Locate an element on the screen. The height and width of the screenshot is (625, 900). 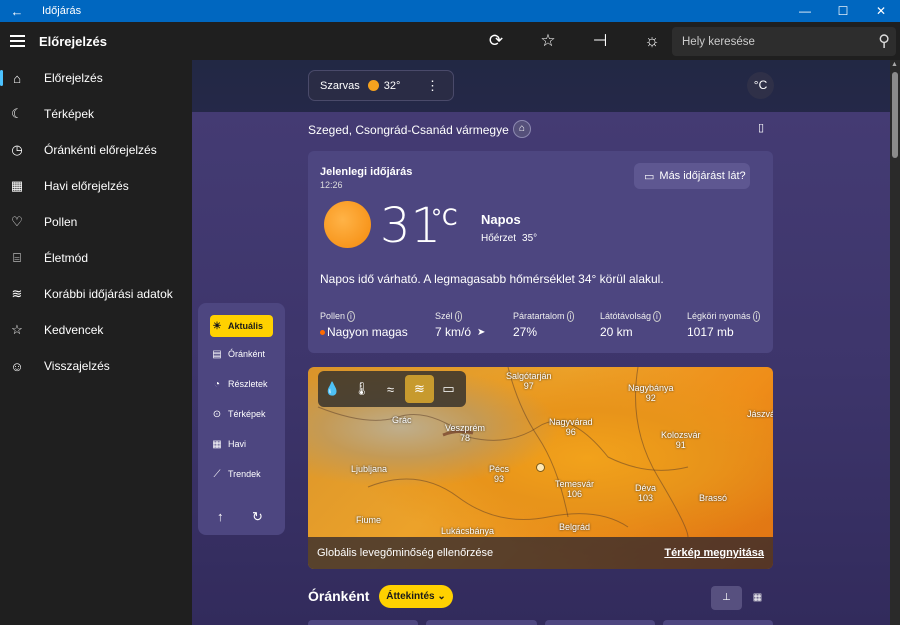
sidebar-item-monthly: ▦ Havi előrejelzés is located at coordinates (96, 186).